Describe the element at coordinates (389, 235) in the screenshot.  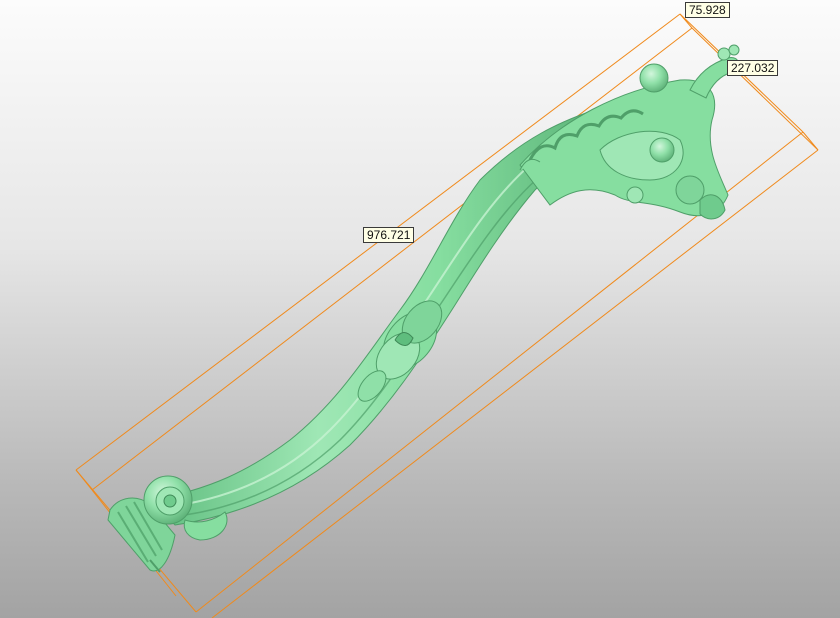
I see `dimension-length-label: 976.721` at that location.